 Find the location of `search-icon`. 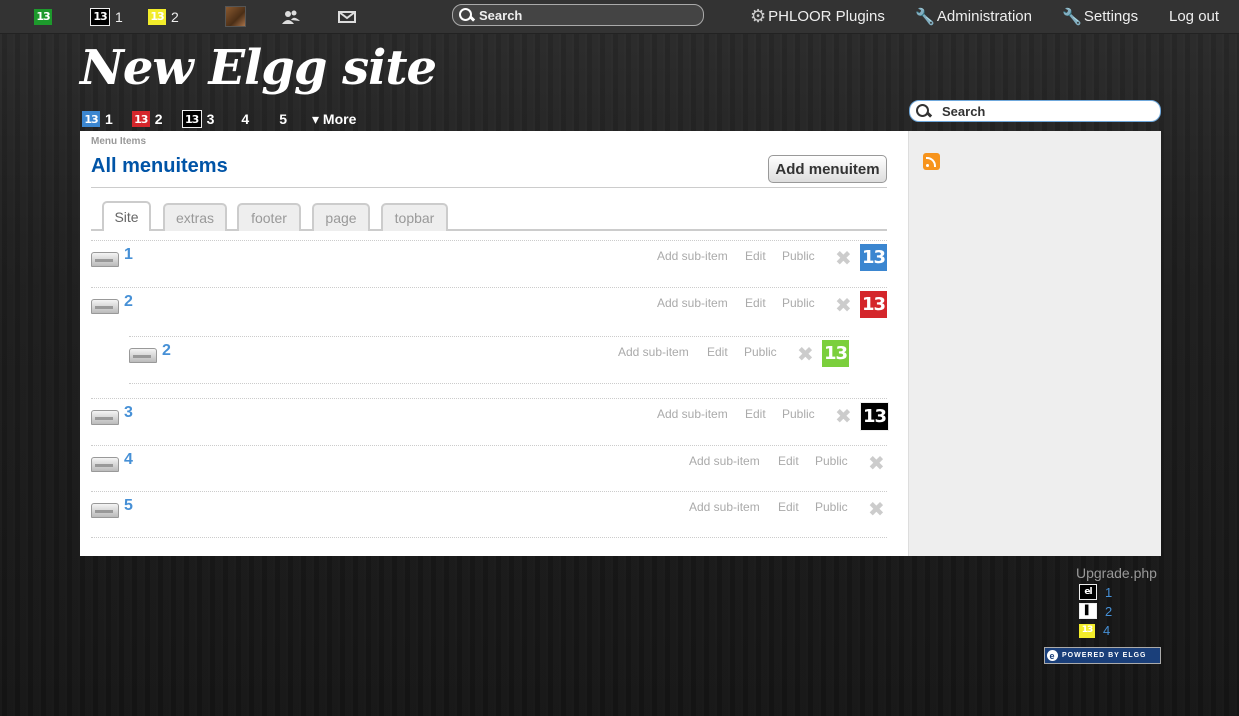

search-icon is located at coordinates (466, 15).